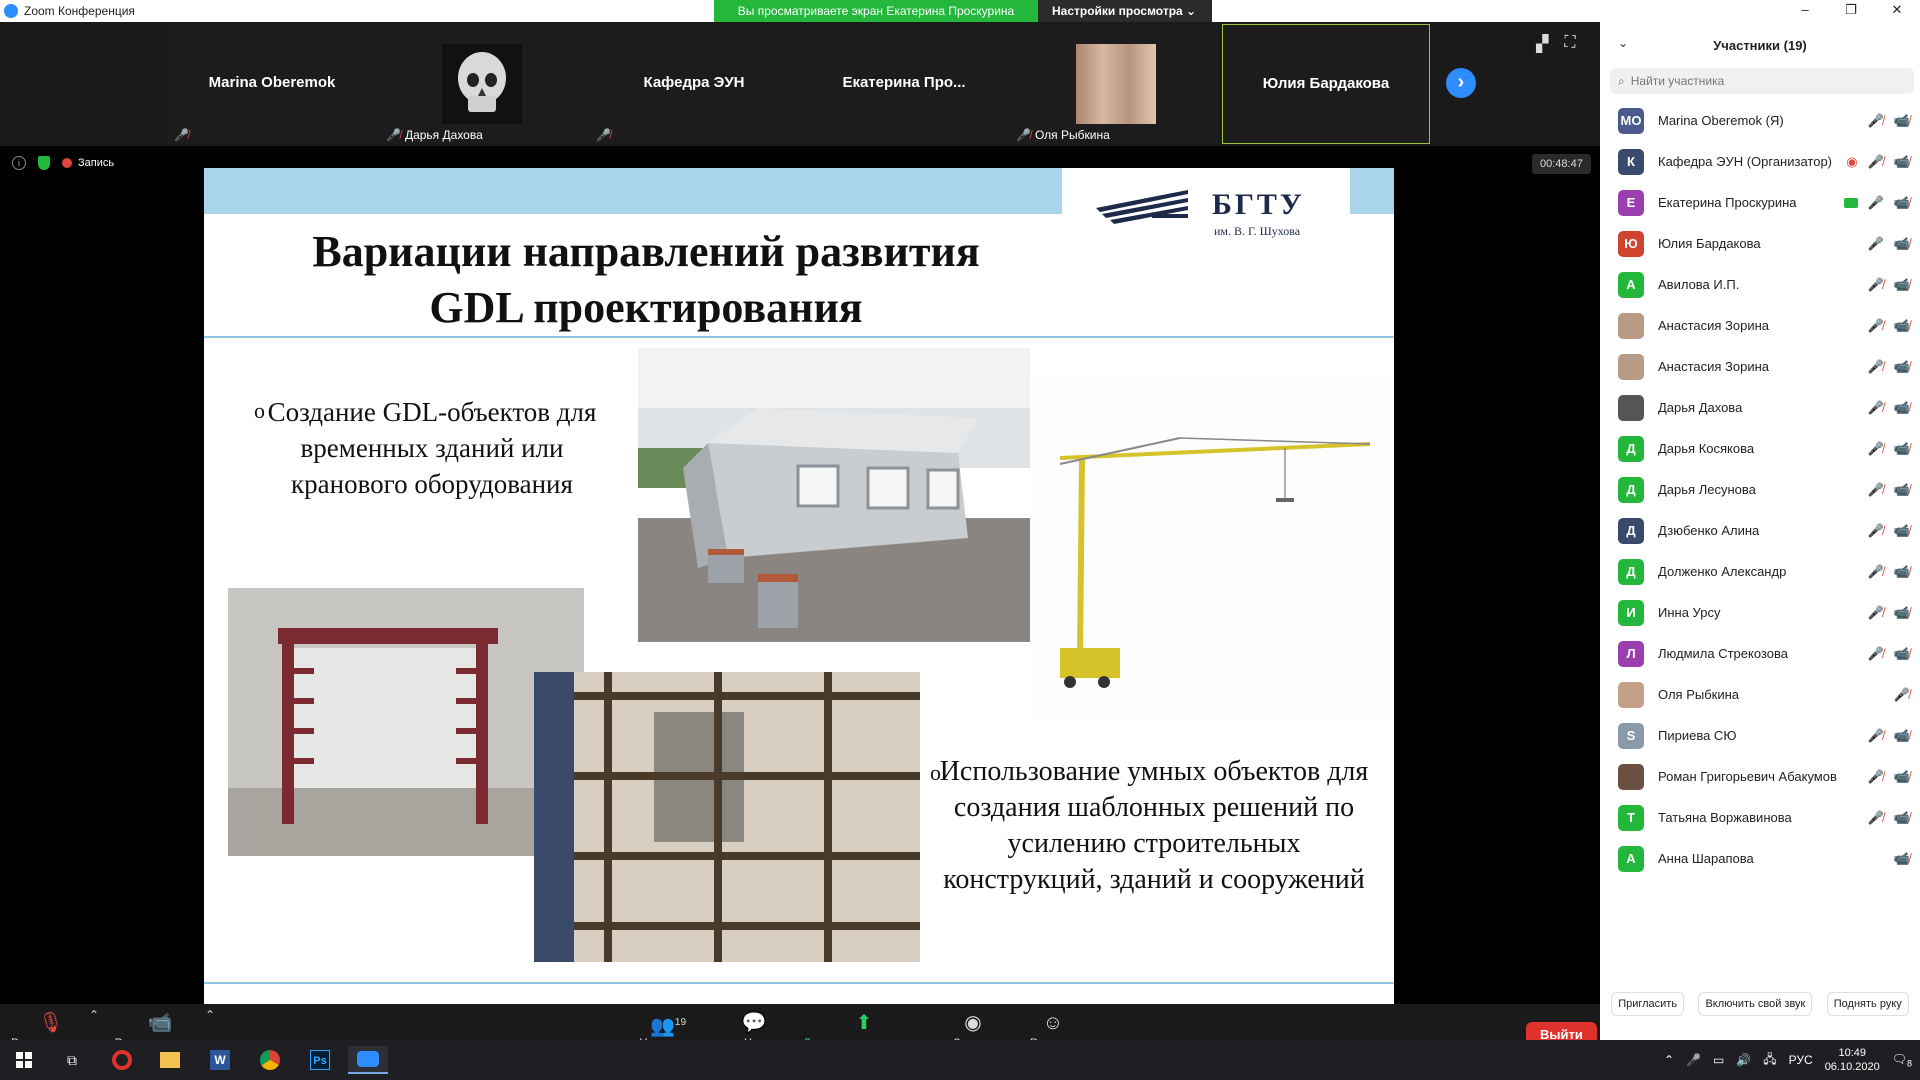 This screenshot has width=1920, height=1080. Describe the element at coordinates (1326, 84) in the screenshot. I see `thumb-yulia: Юлия Бардакова` at that location.